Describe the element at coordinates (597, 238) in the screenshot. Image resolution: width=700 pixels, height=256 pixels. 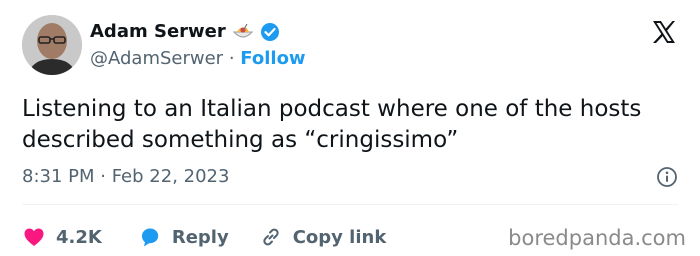
I see `watermark: boredpanda.com` at that location.